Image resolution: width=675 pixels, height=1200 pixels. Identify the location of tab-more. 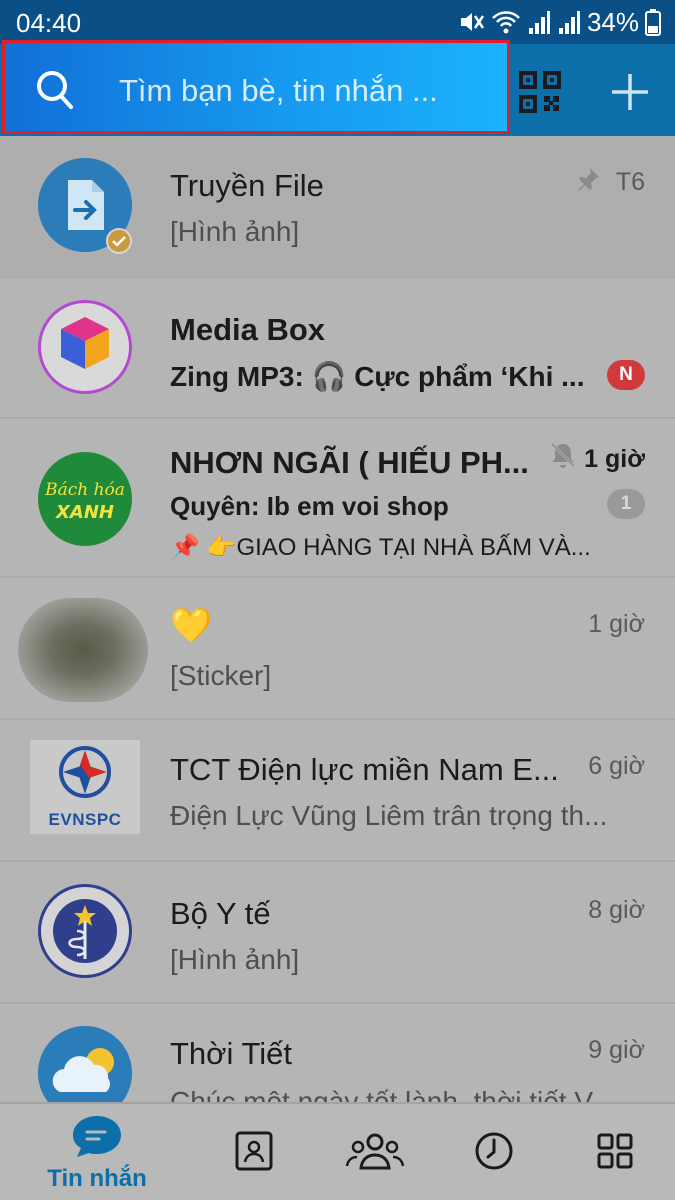
(615, 1152).